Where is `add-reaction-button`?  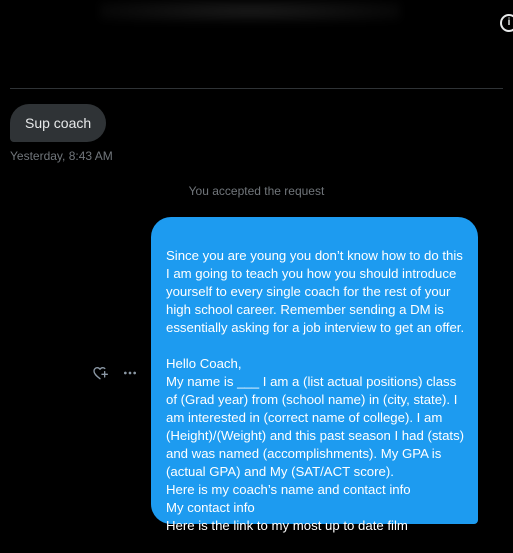 add-reaction-button is located at coordinates (100, 373).